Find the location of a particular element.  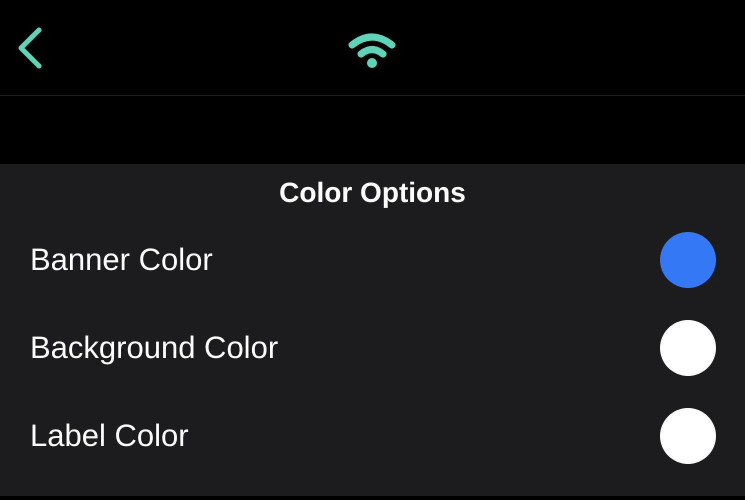

row-label: Background Color is located at coordinates (154, 347).